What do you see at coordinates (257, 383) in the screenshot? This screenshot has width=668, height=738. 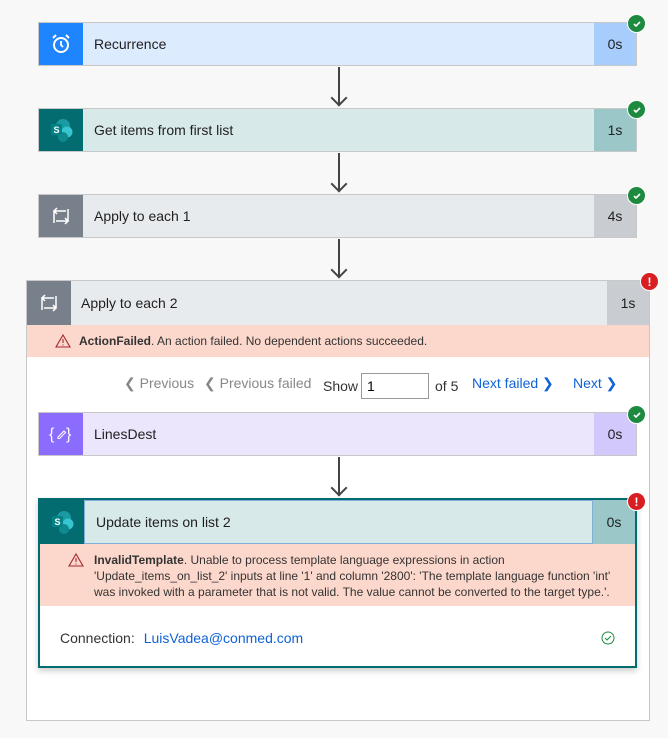 I see `previous-failed-button: ❮ Previous failed` at bounding box center [257, 383].